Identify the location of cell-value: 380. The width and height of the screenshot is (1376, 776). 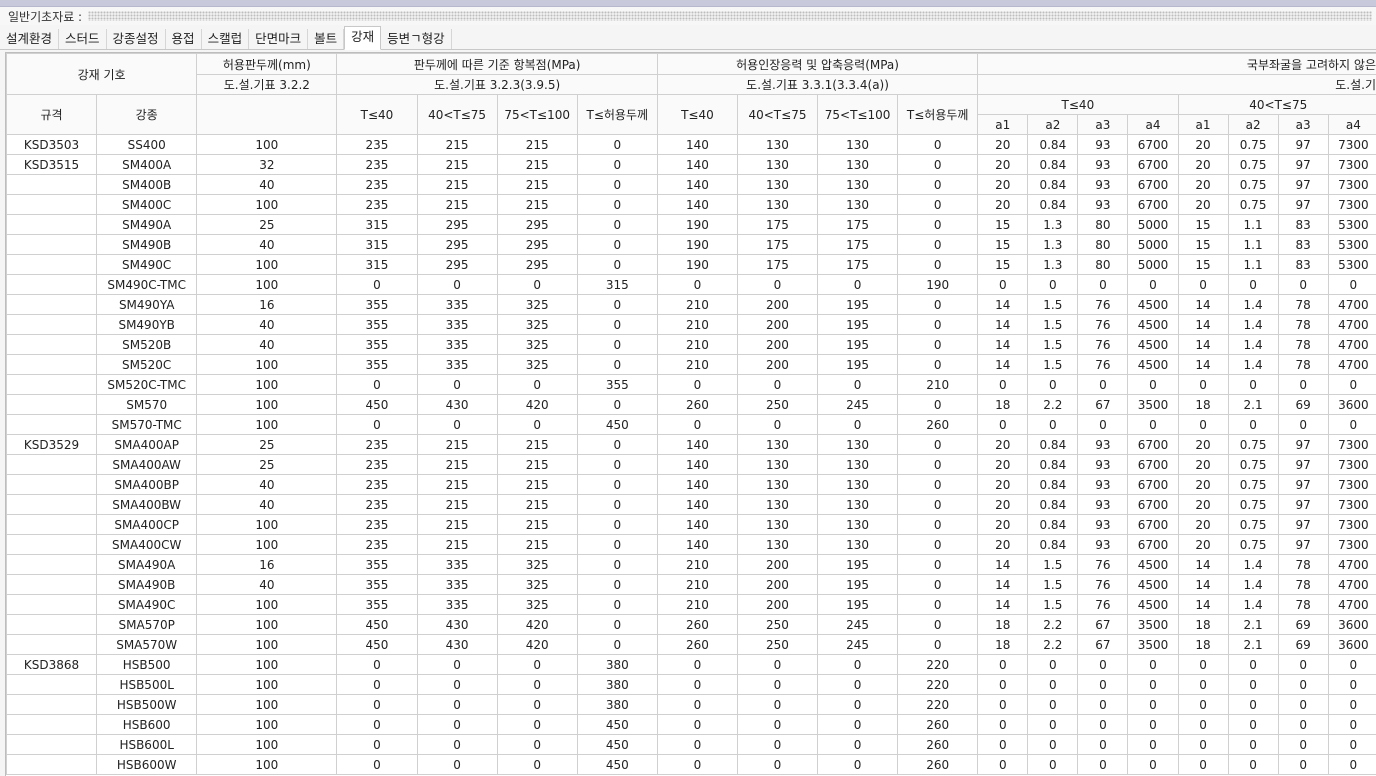
(617, 685).